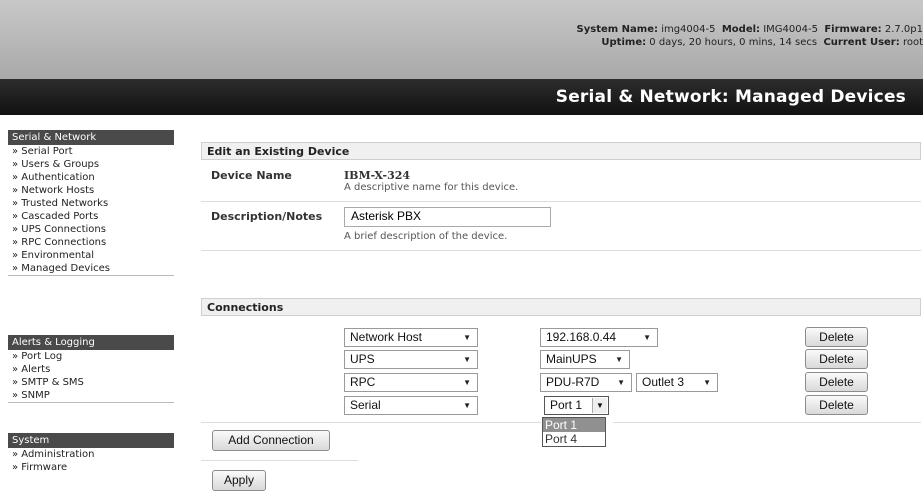  What do you see at coordinates (377, 175) in the screenshot?
I see `device-name-value: IBM-X-324` at bounding box center [377, 175].